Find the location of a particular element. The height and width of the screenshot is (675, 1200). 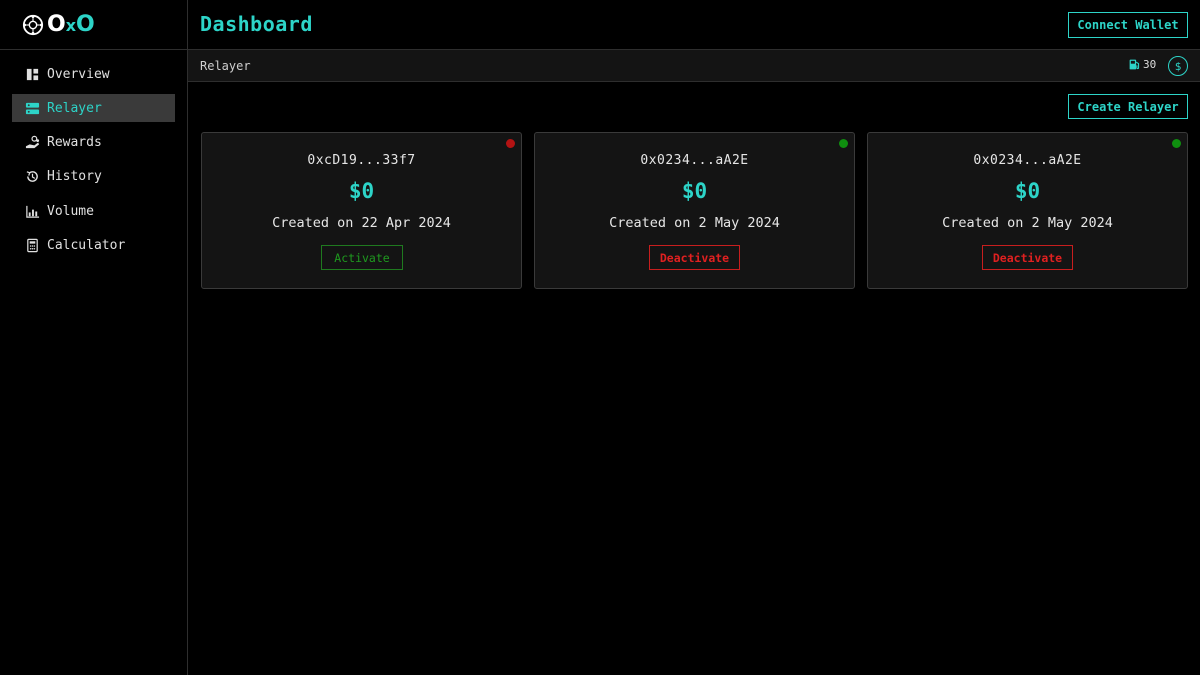

create-relayer-button: Create Relayer is located at coordinates (1128, 106).